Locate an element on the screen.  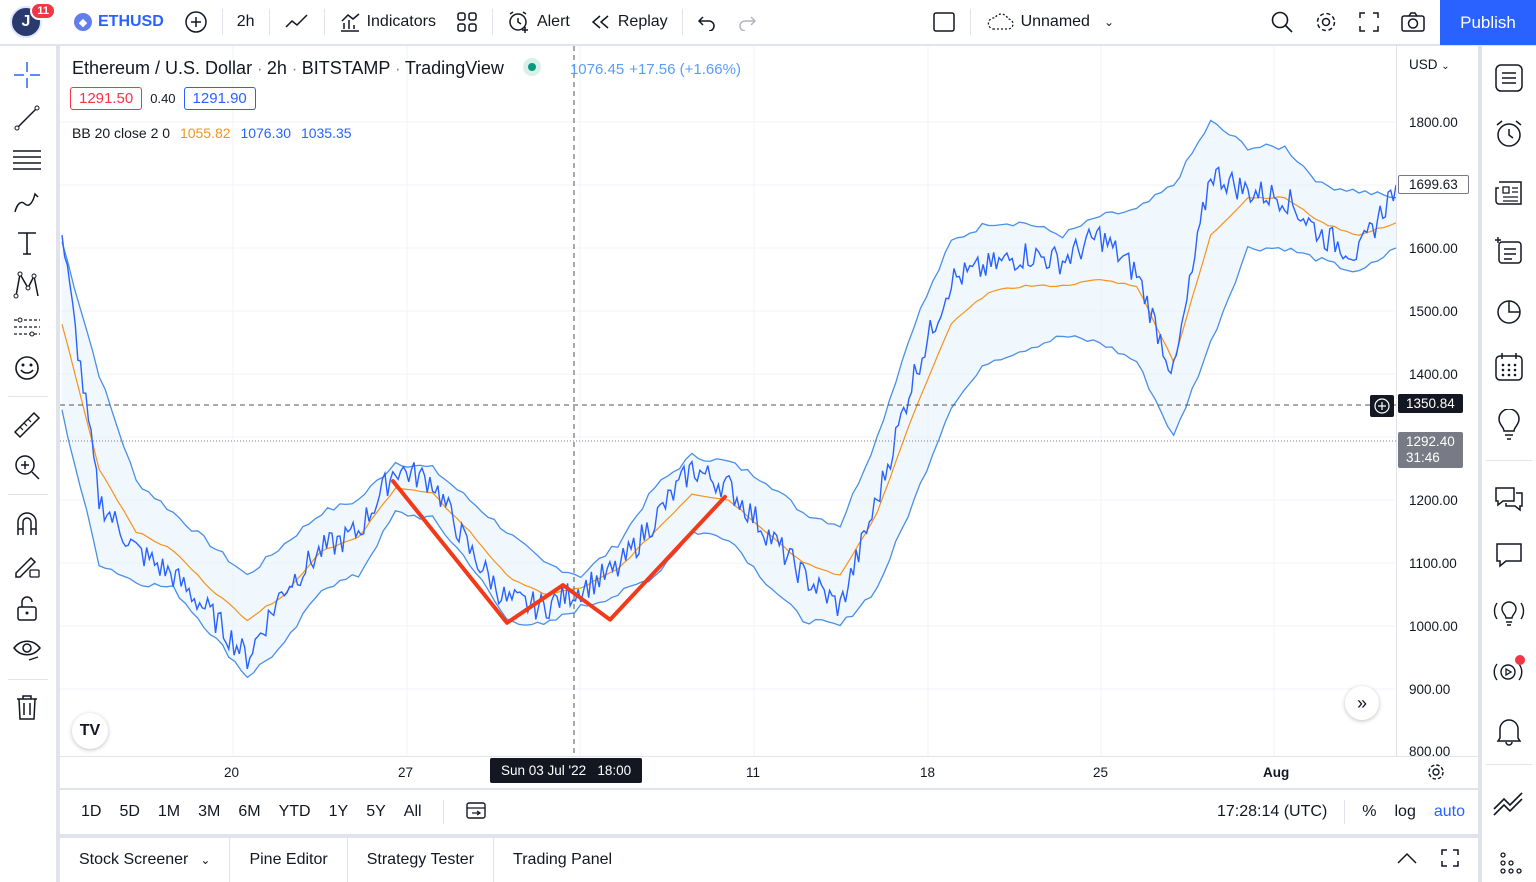
eye-icon is located at coordinates (27, 650).